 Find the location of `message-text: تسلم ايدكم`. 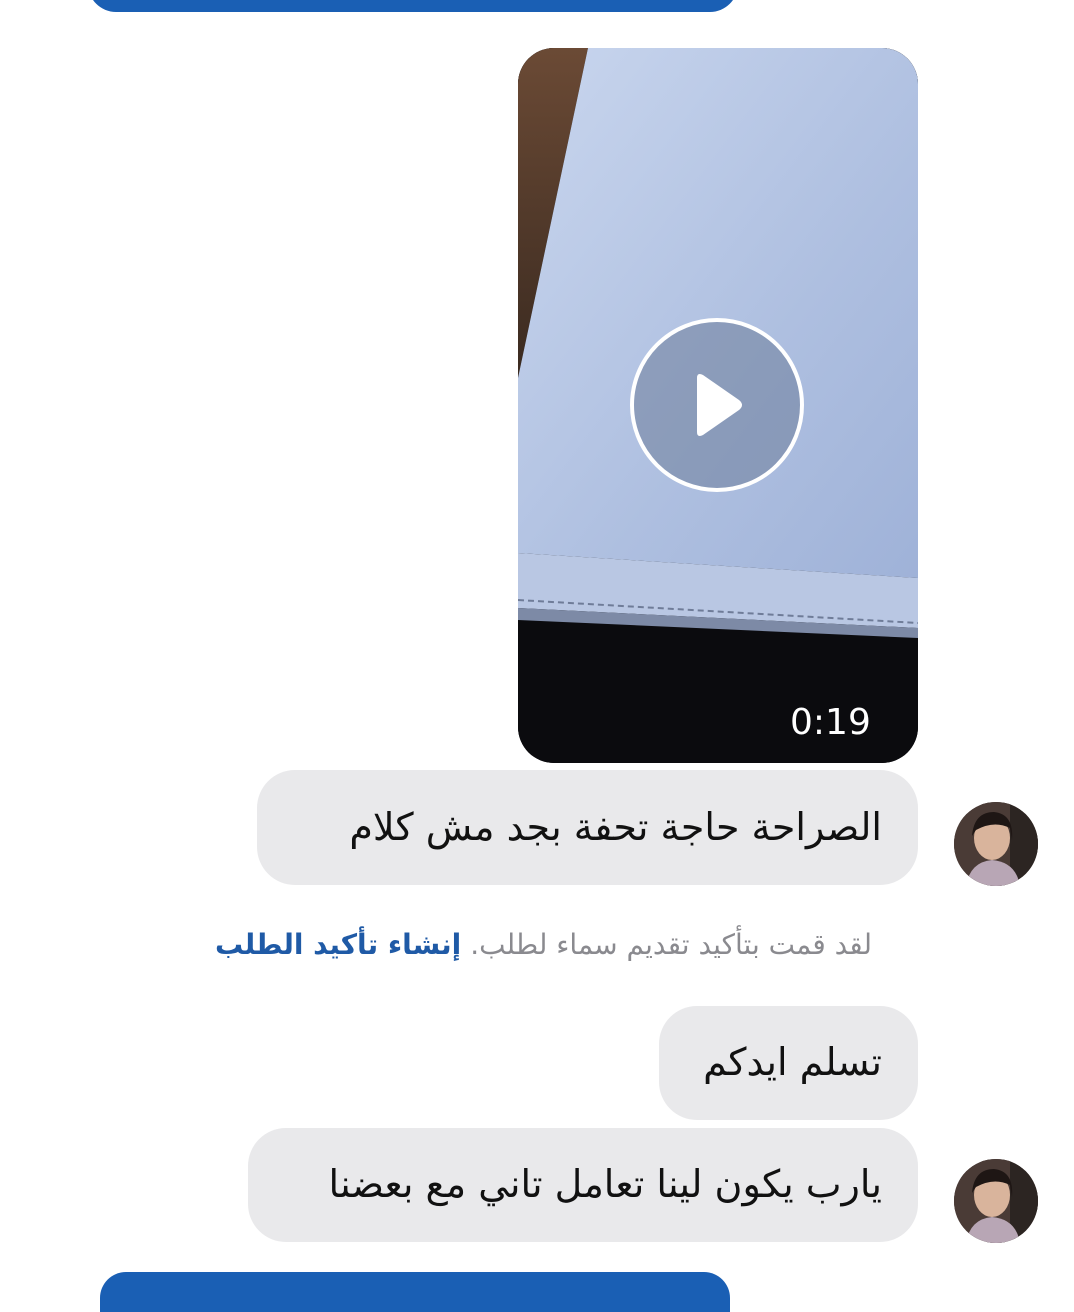

message-text: تسلم ايدكم is located at coordinates (792, 1062).